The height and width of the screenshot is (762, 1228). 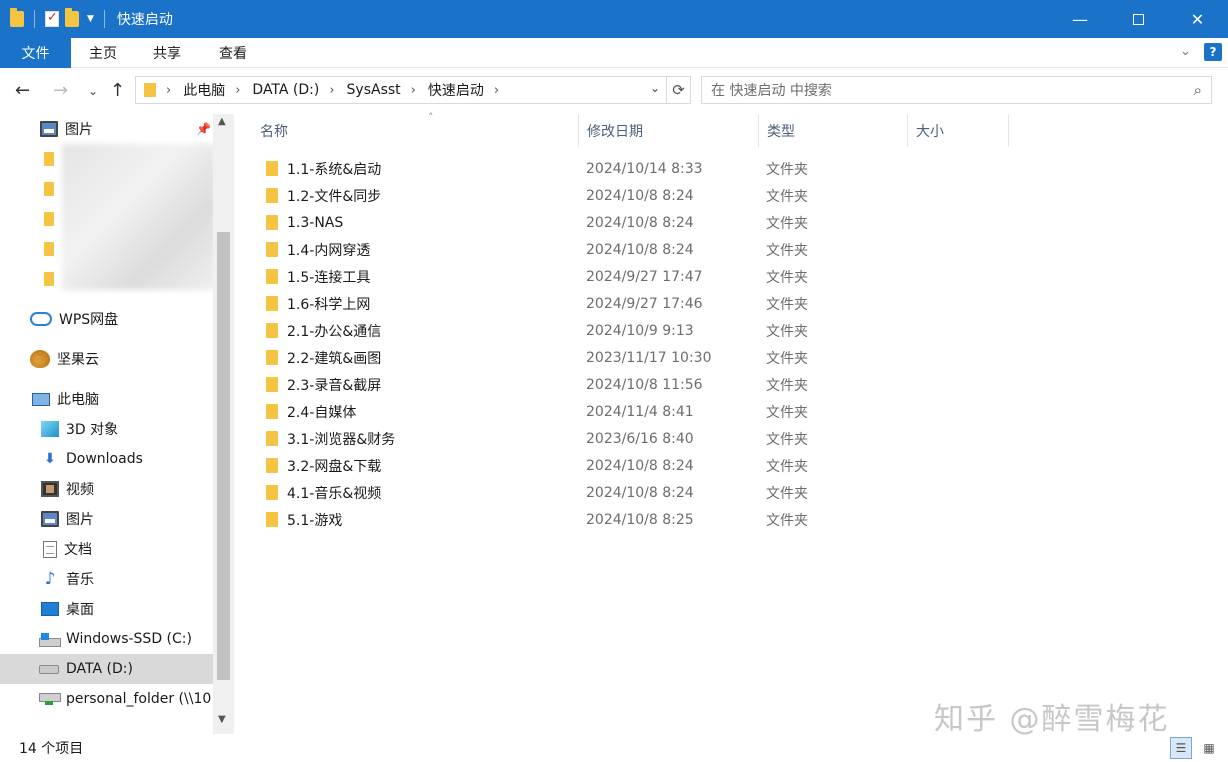 I want to click on help-button: ?, so click(x=1213, y=52).